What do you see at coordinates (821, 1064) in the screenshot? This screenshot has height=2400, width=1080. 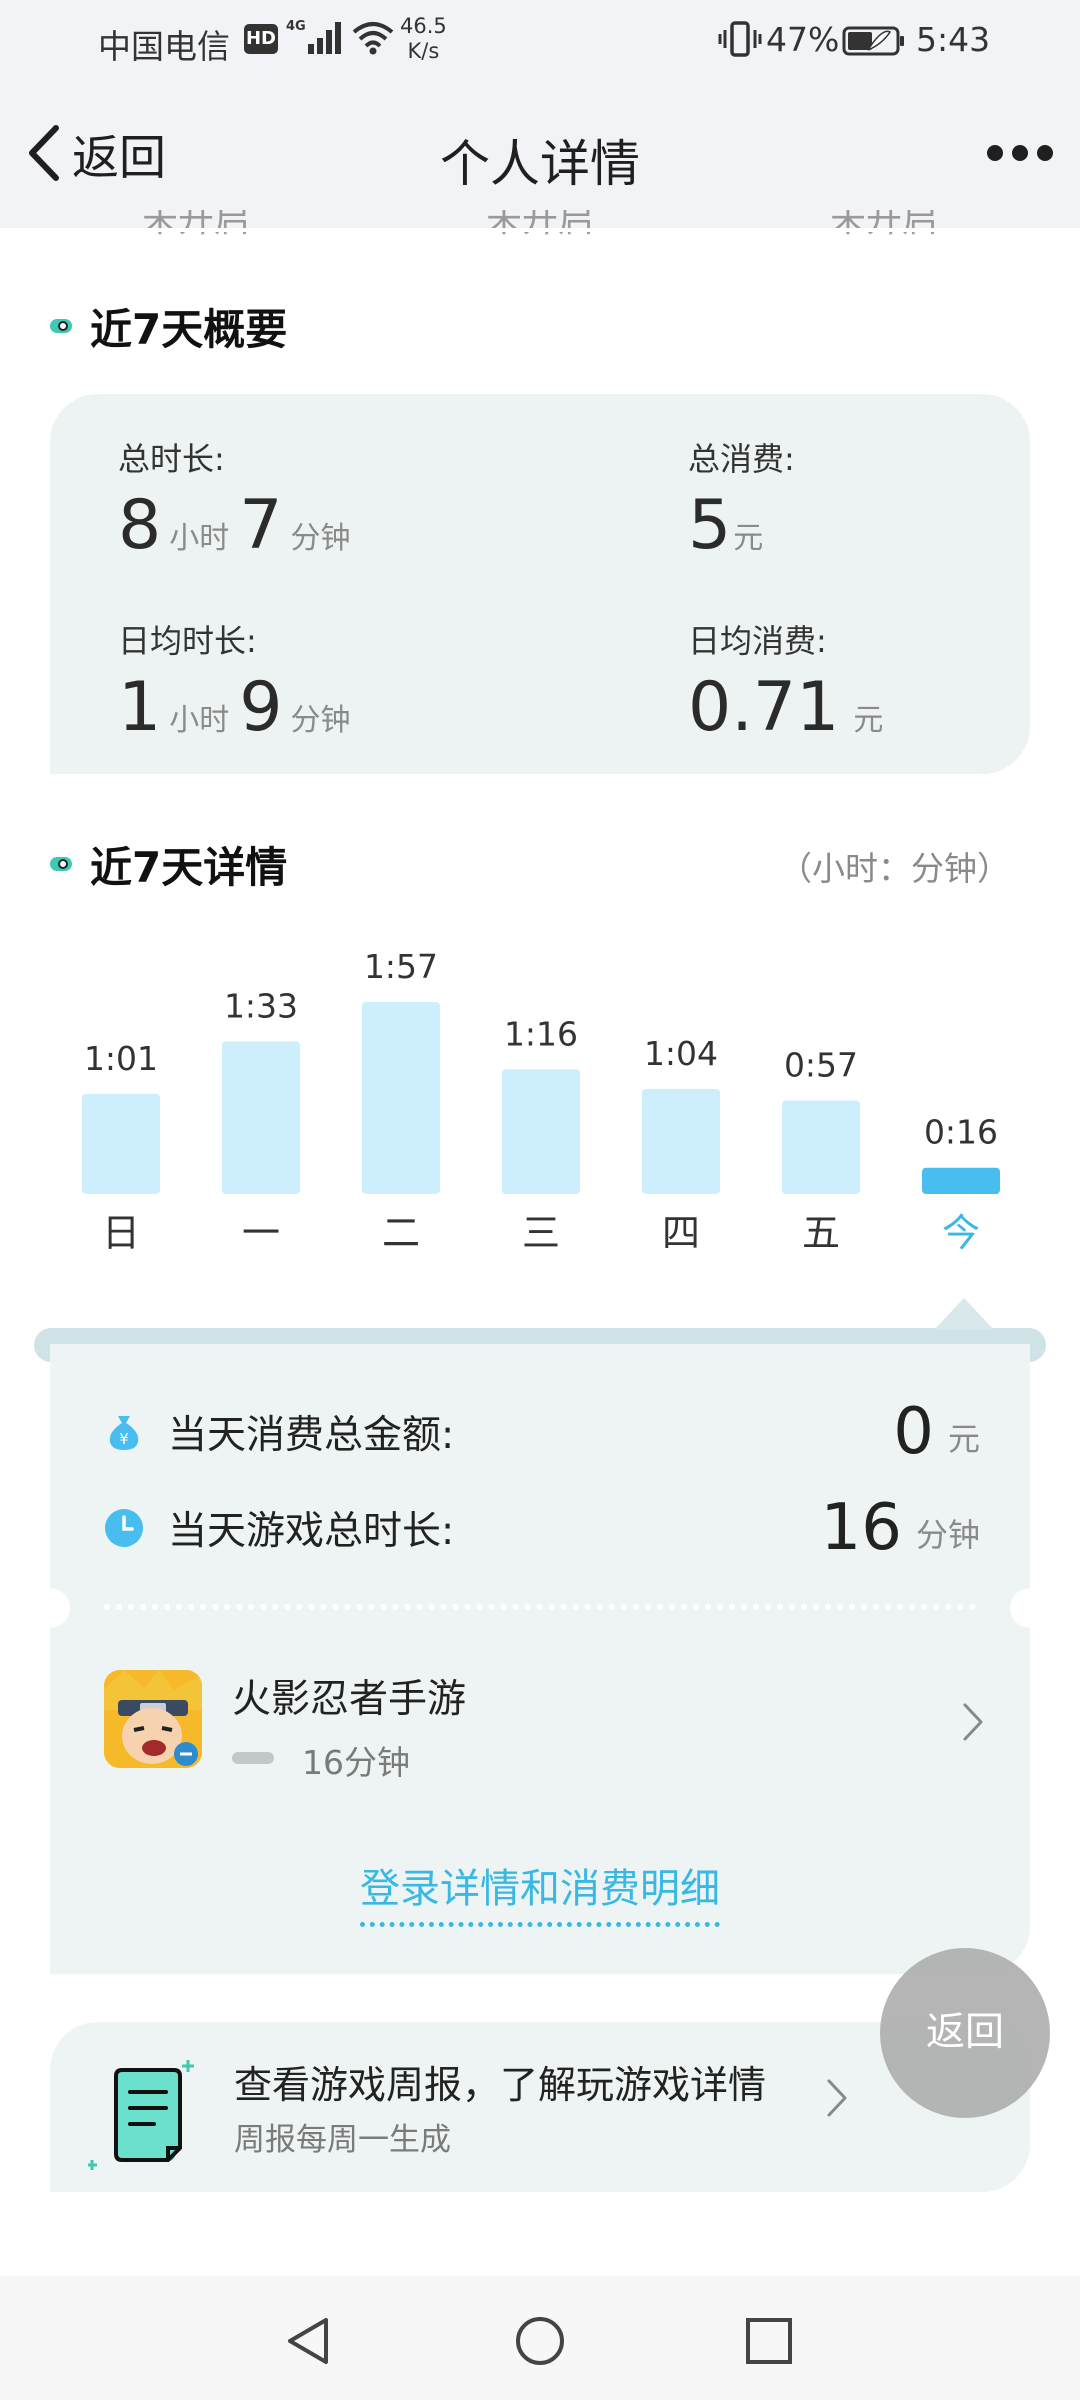 I see `bar-value-label: 0:57` at bounding box center [821, 1064].